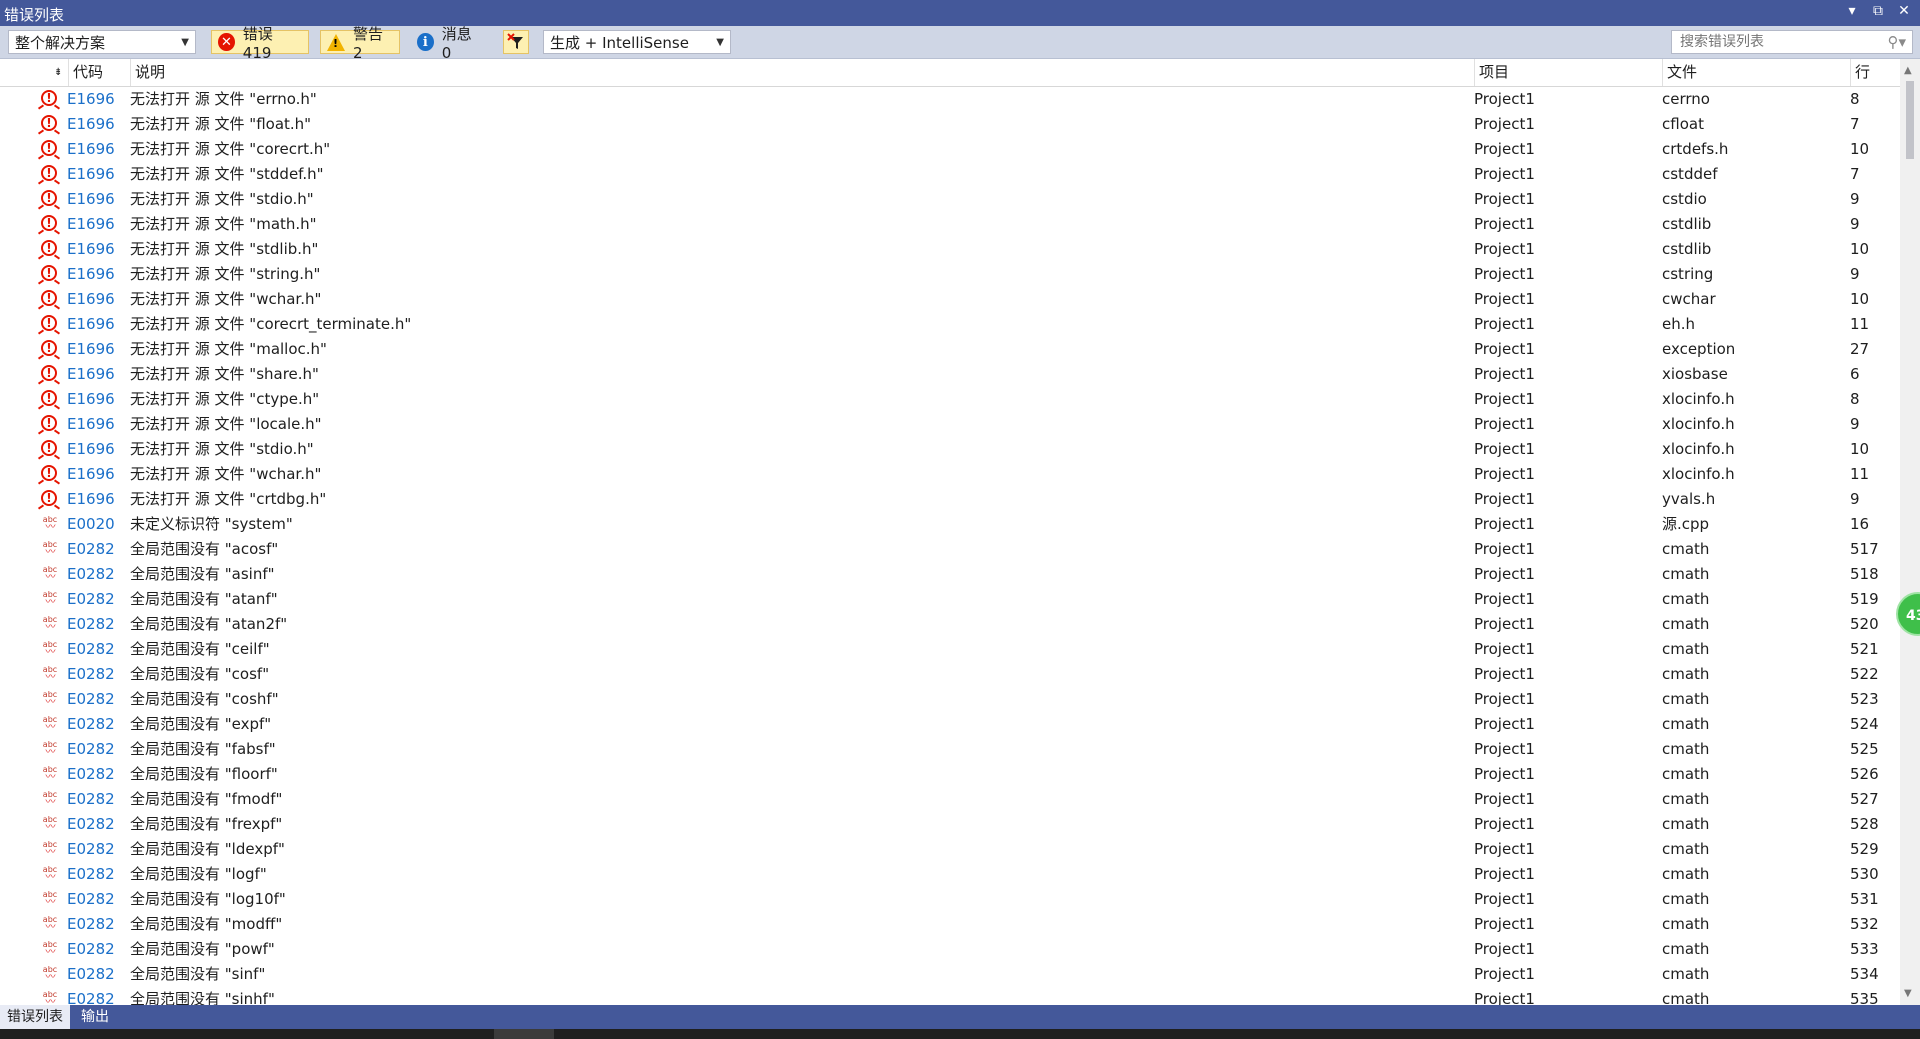  I want to click on close-icon: ✕, so click(1904, 11).